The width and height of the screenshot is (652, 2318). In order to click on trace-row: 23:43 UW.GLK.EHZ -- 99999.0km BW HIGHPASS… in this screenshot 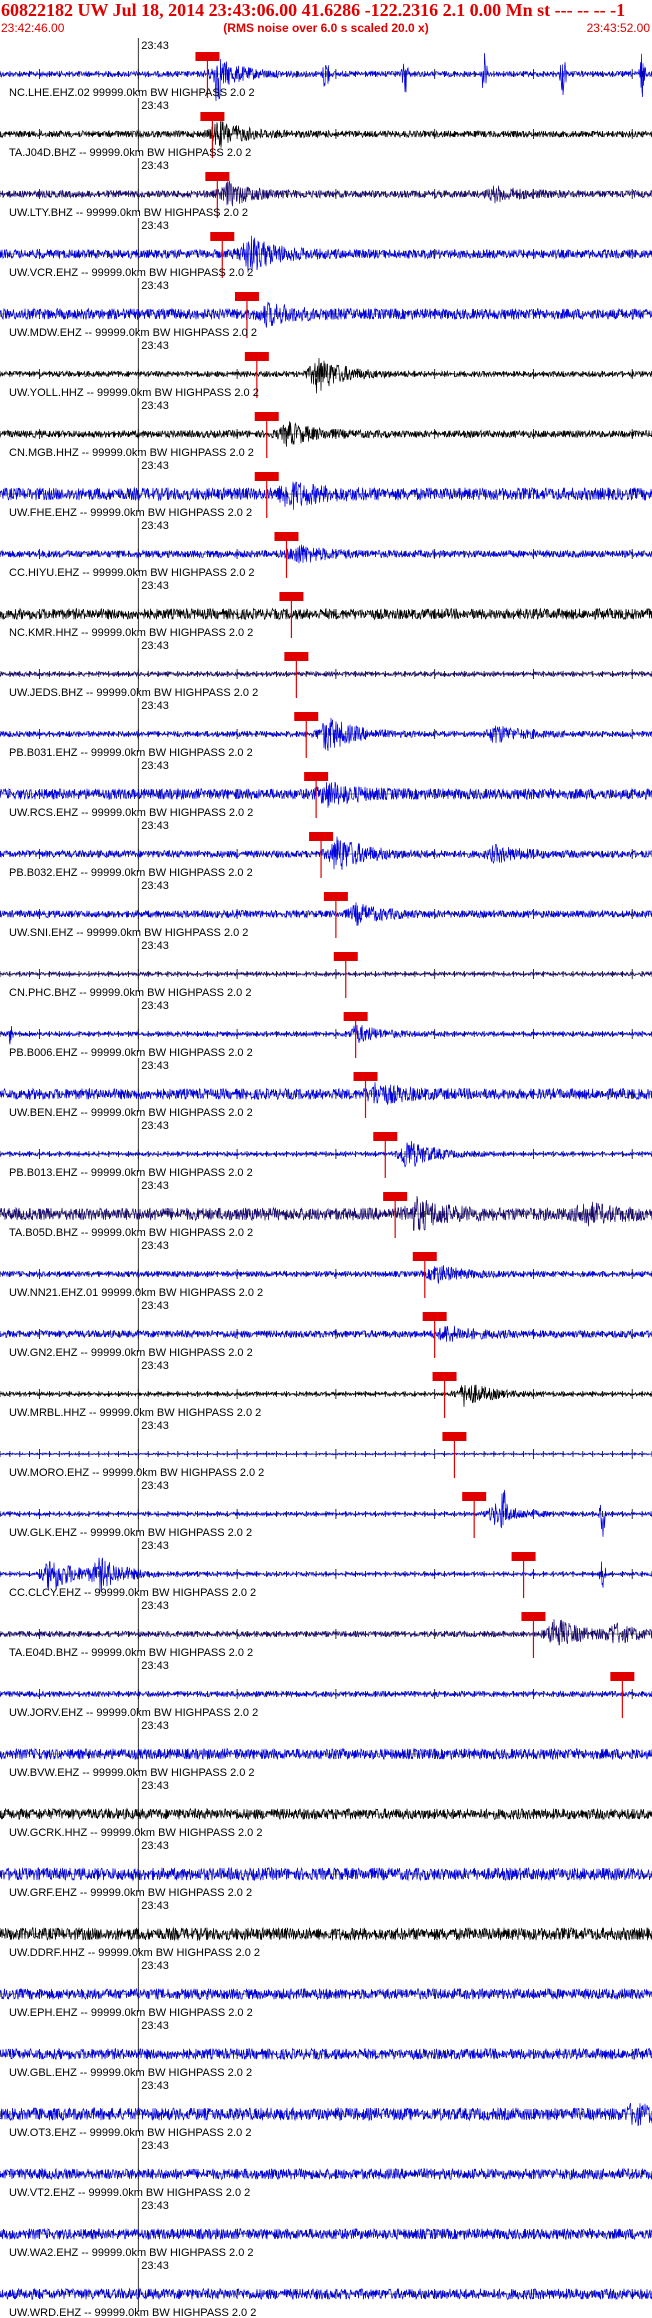, I will do `click(326, 1508)`.